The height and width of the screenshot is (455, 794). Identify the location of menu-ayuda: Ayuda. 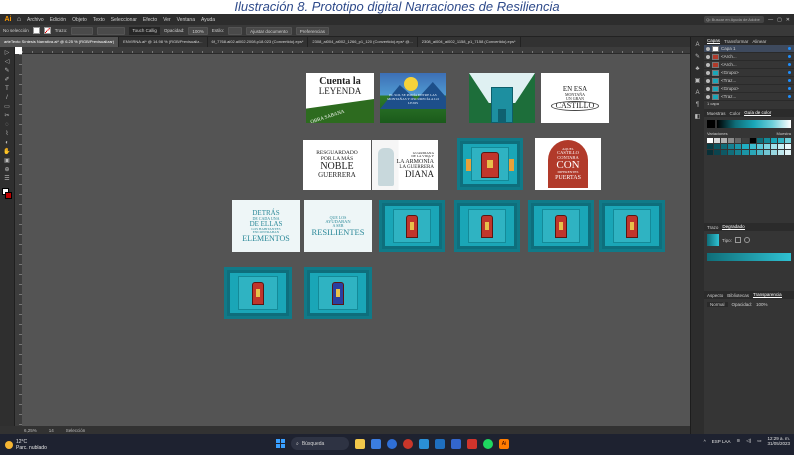
(208, 20).